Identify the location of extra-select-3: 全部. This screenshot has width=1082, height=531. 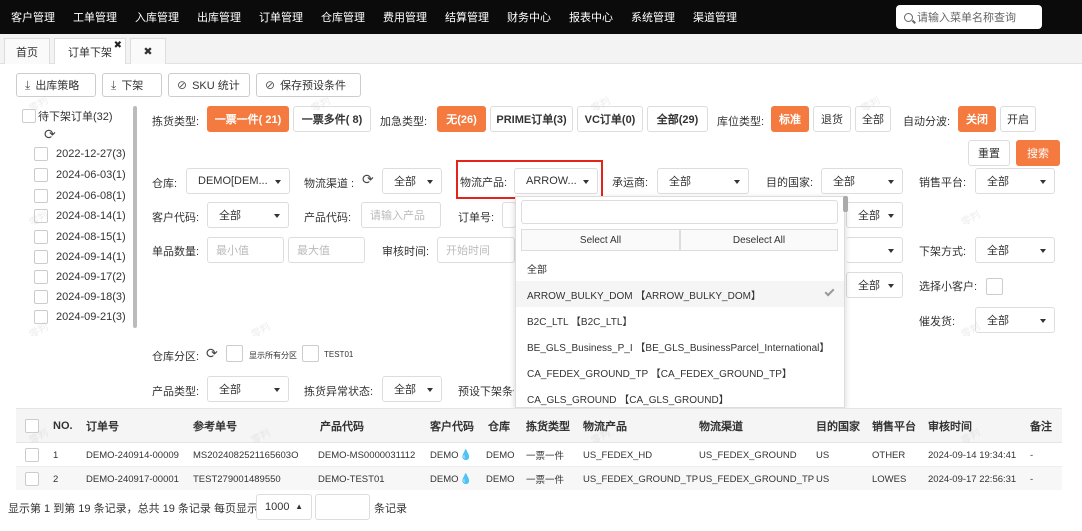
(874, 285).